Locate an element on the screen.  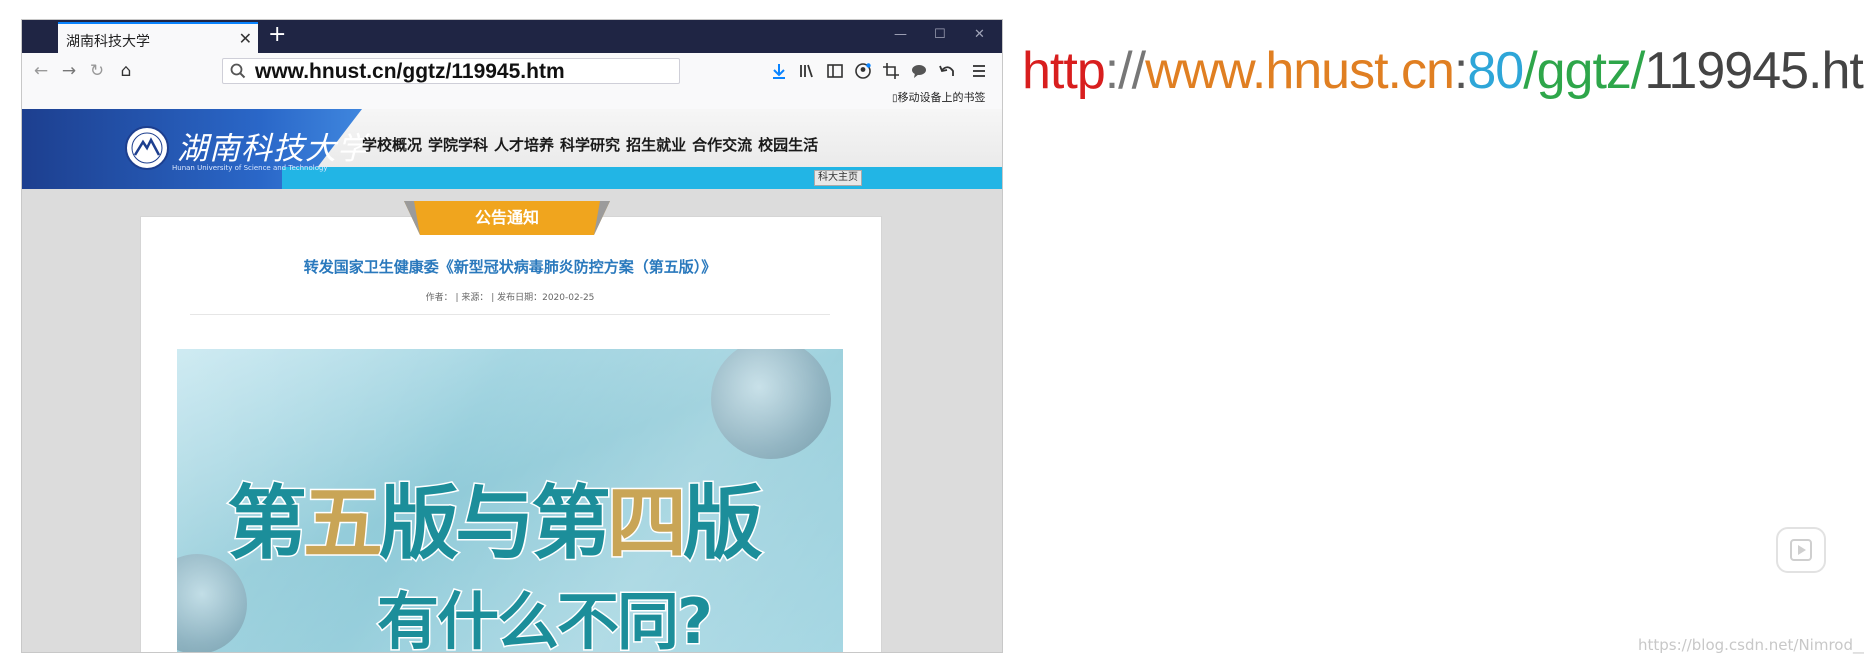
poster-subheadline: 有什么不同? is located at coordinates (545, 618).